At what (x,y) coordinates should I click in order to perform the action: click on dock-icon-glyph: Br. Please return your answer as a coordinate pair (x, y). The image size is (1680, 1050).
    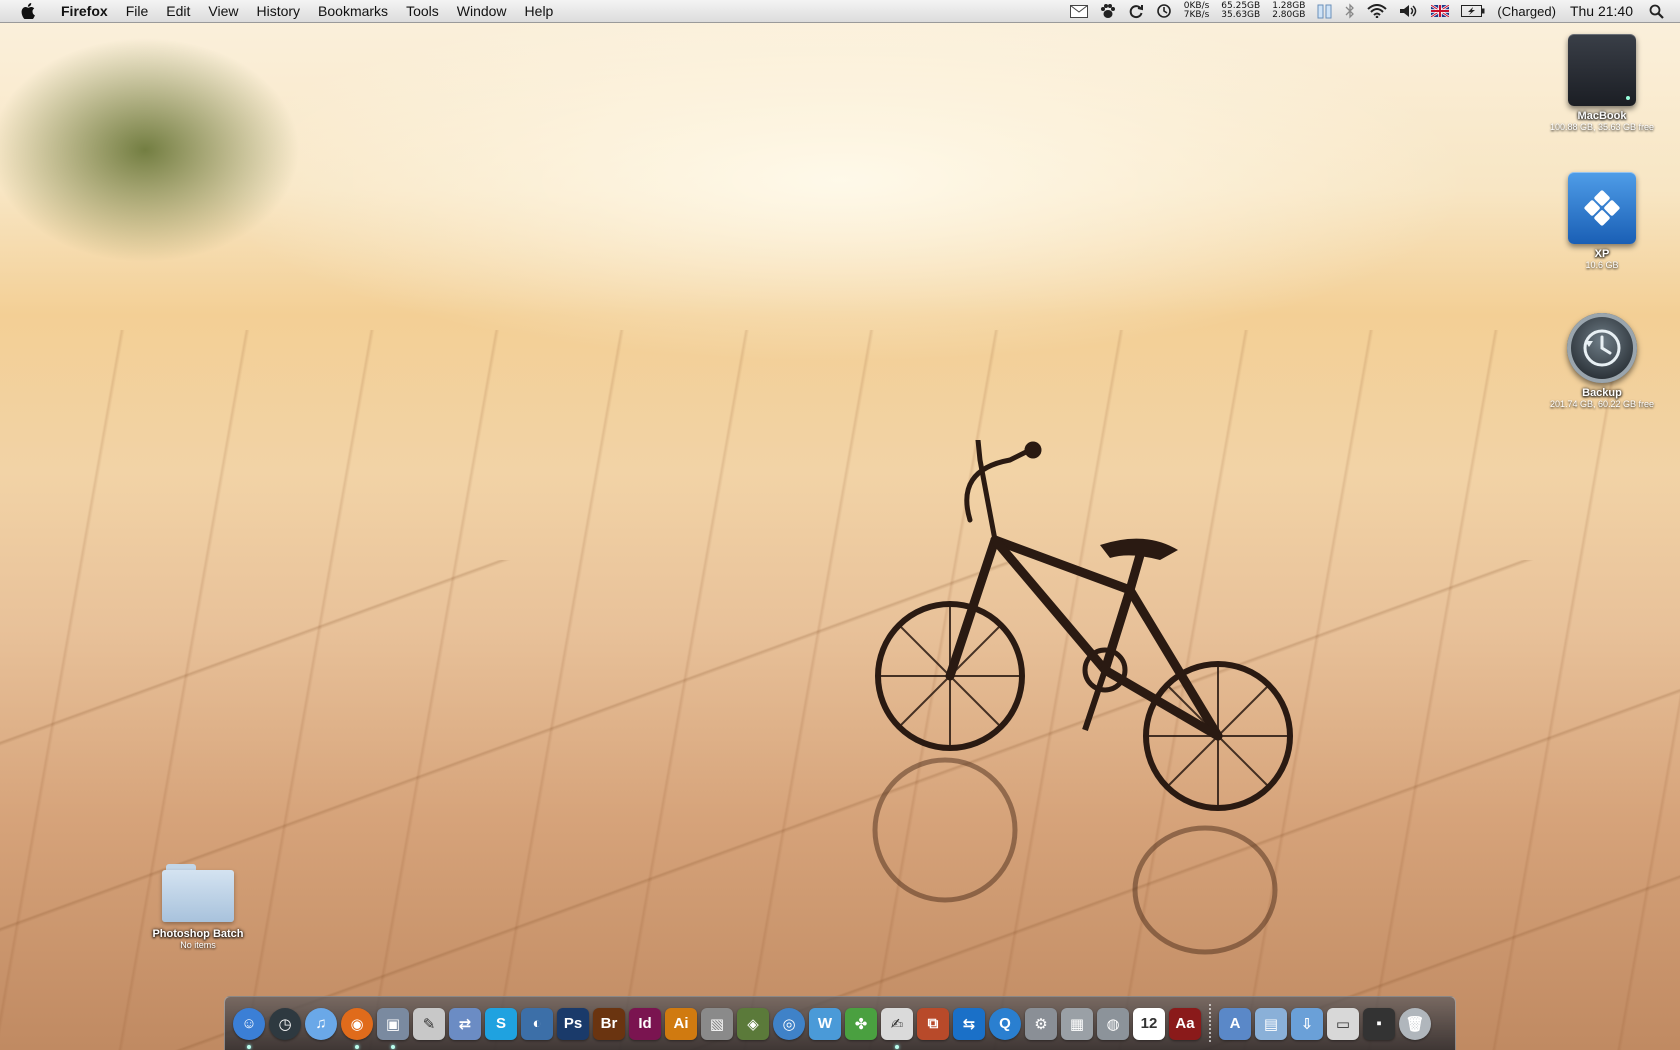
    Looking at the image, I should click on (609, 1023).